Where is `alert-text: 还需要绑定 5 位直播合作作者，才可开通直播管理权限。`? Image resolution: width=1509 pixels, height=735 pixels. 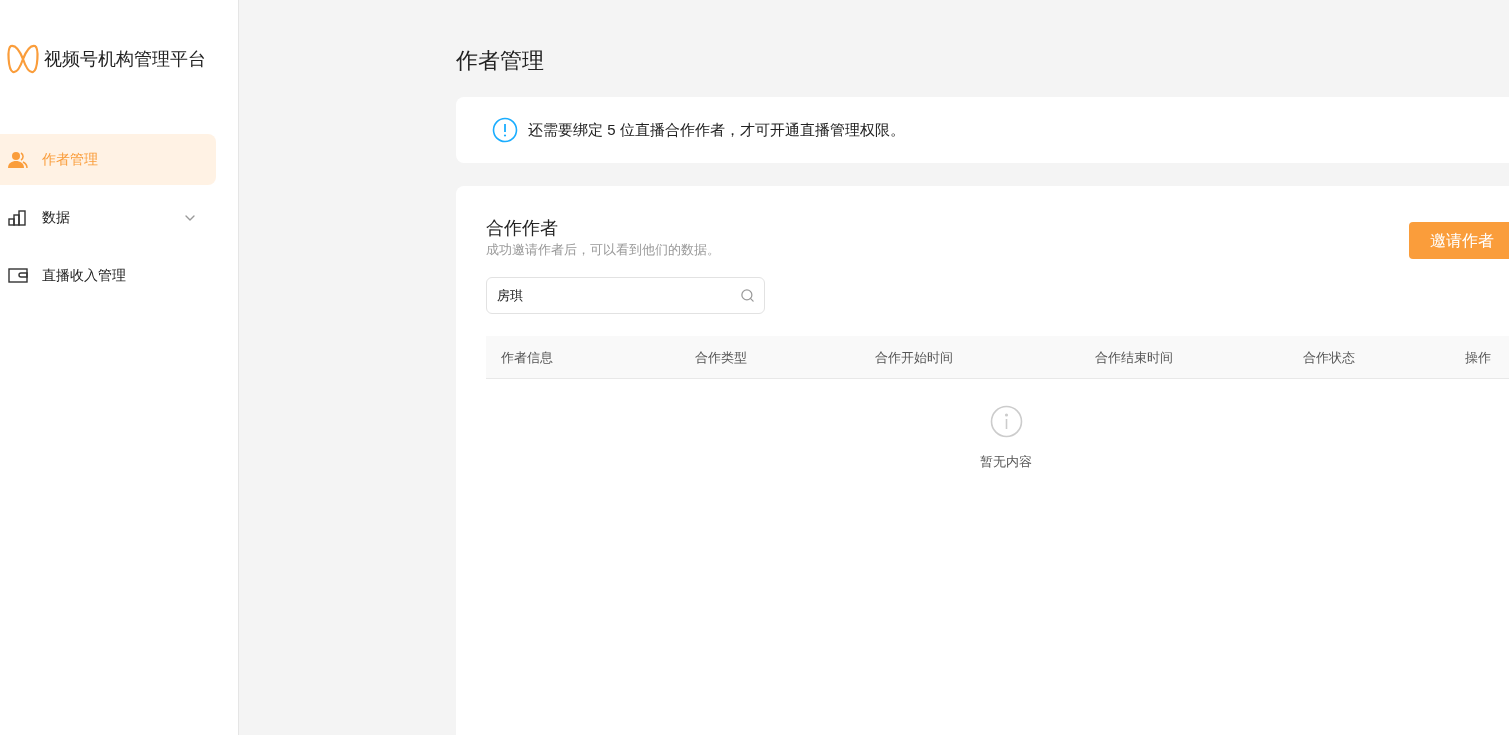
alert-text: 还需要绑定 5 位直播合作作者，才可开通直播管理权限。 is located at coordinates (716, 129).